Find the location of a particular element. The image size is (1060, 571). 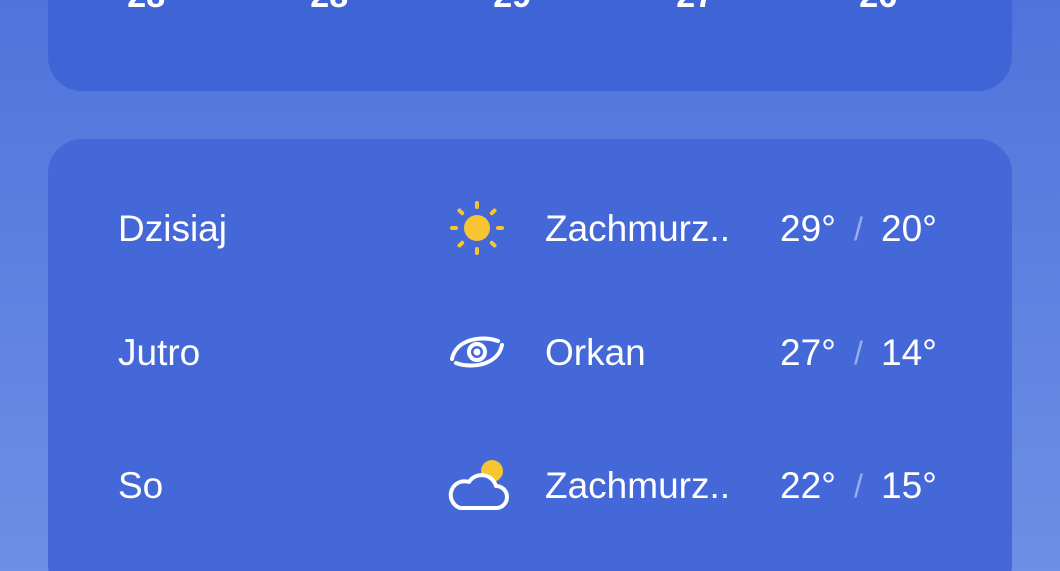

hourly-forecast-card: 28° 28° 29° 27° 26° is located at coordinates (530, 45).